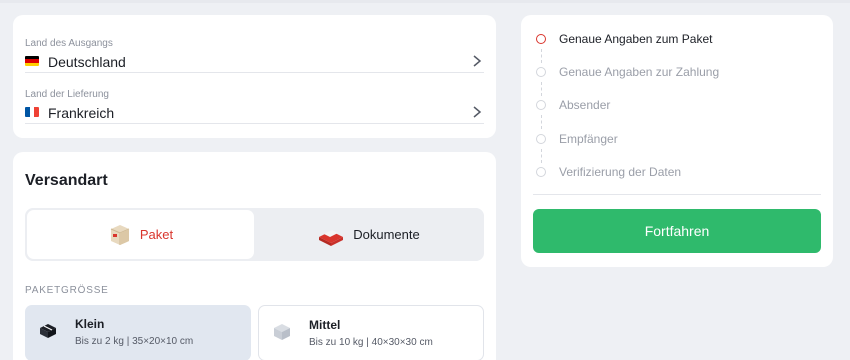  I want to click on package-size-caption: PAKETGRÖSSE, so click(67, 290).